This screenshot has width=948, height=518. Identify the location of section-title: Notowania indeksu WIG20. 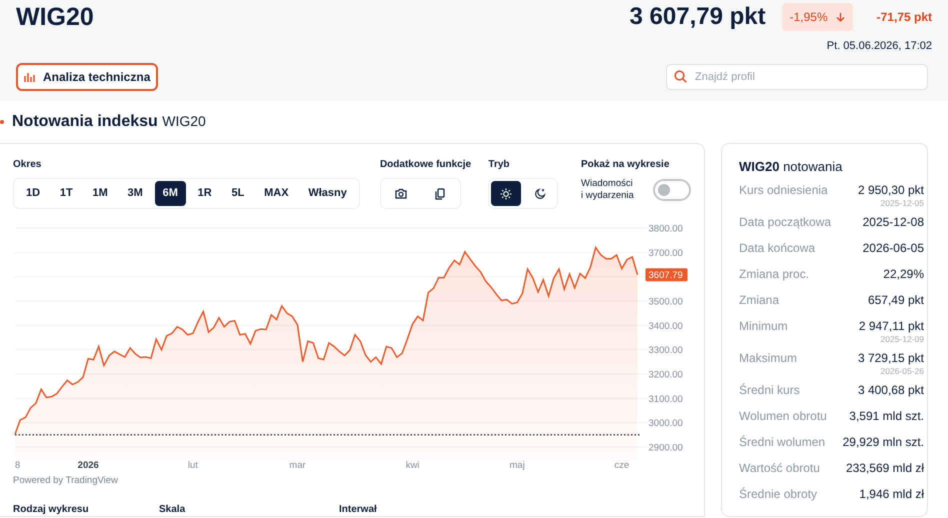
(109, 122).